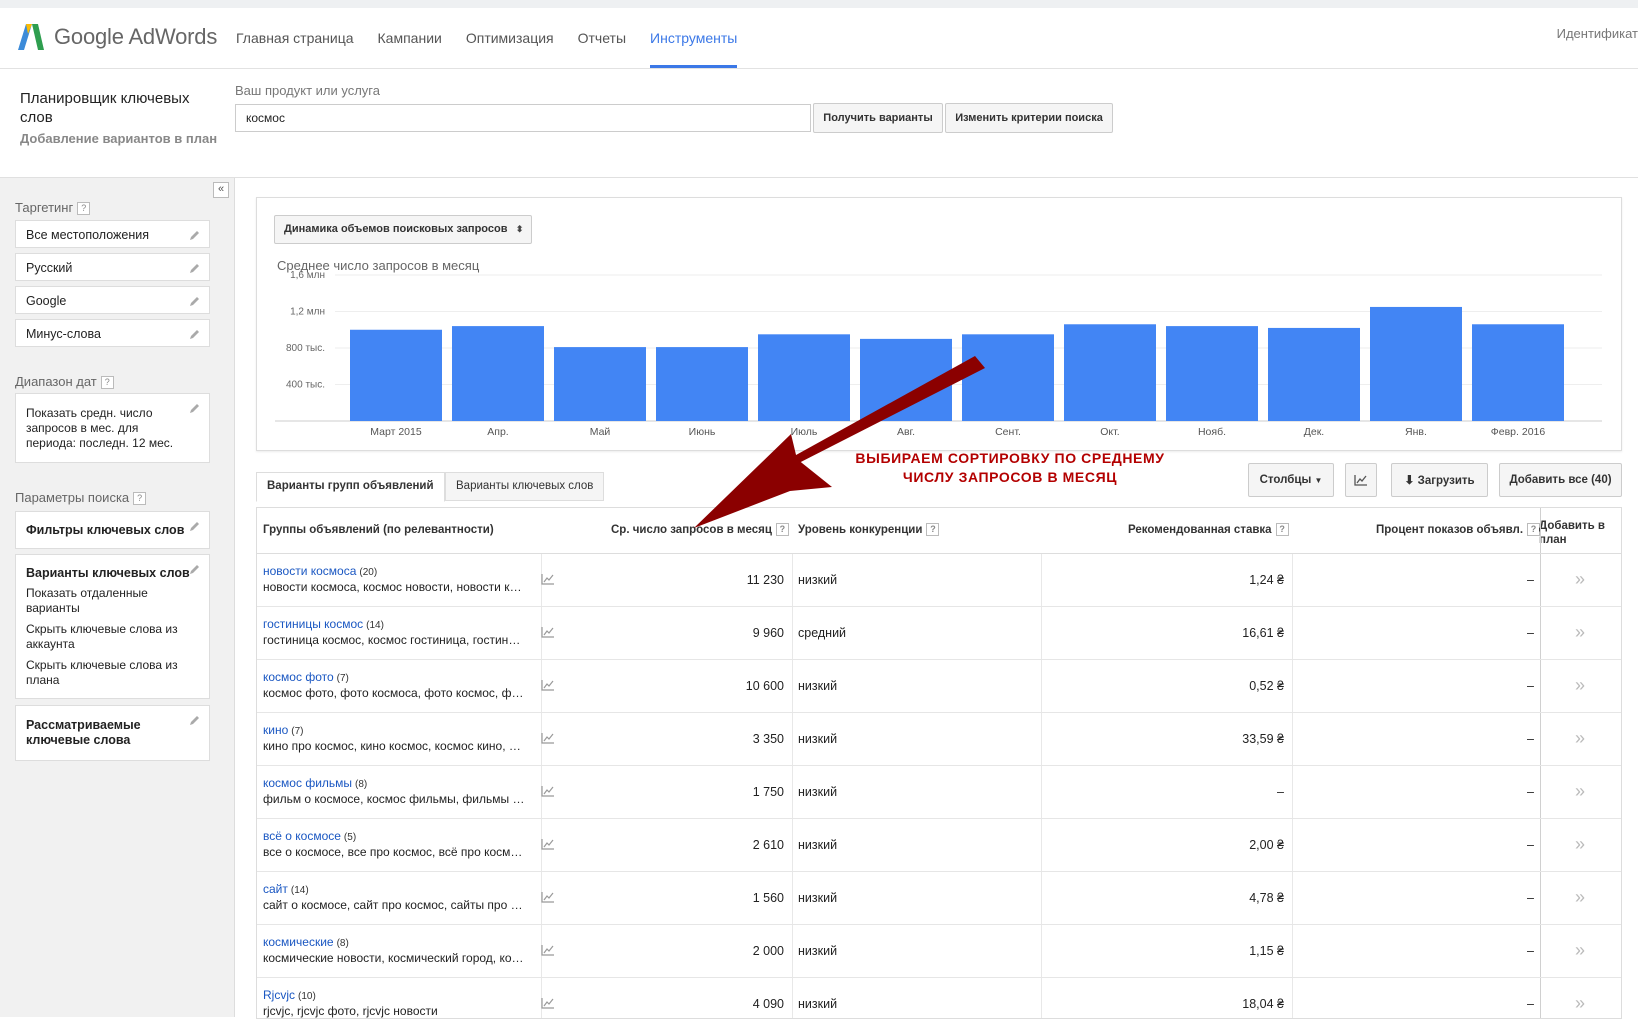 This screenshot has height=1019, width=1638. I want to click on ad-group-name: космические, so click(298, 942).